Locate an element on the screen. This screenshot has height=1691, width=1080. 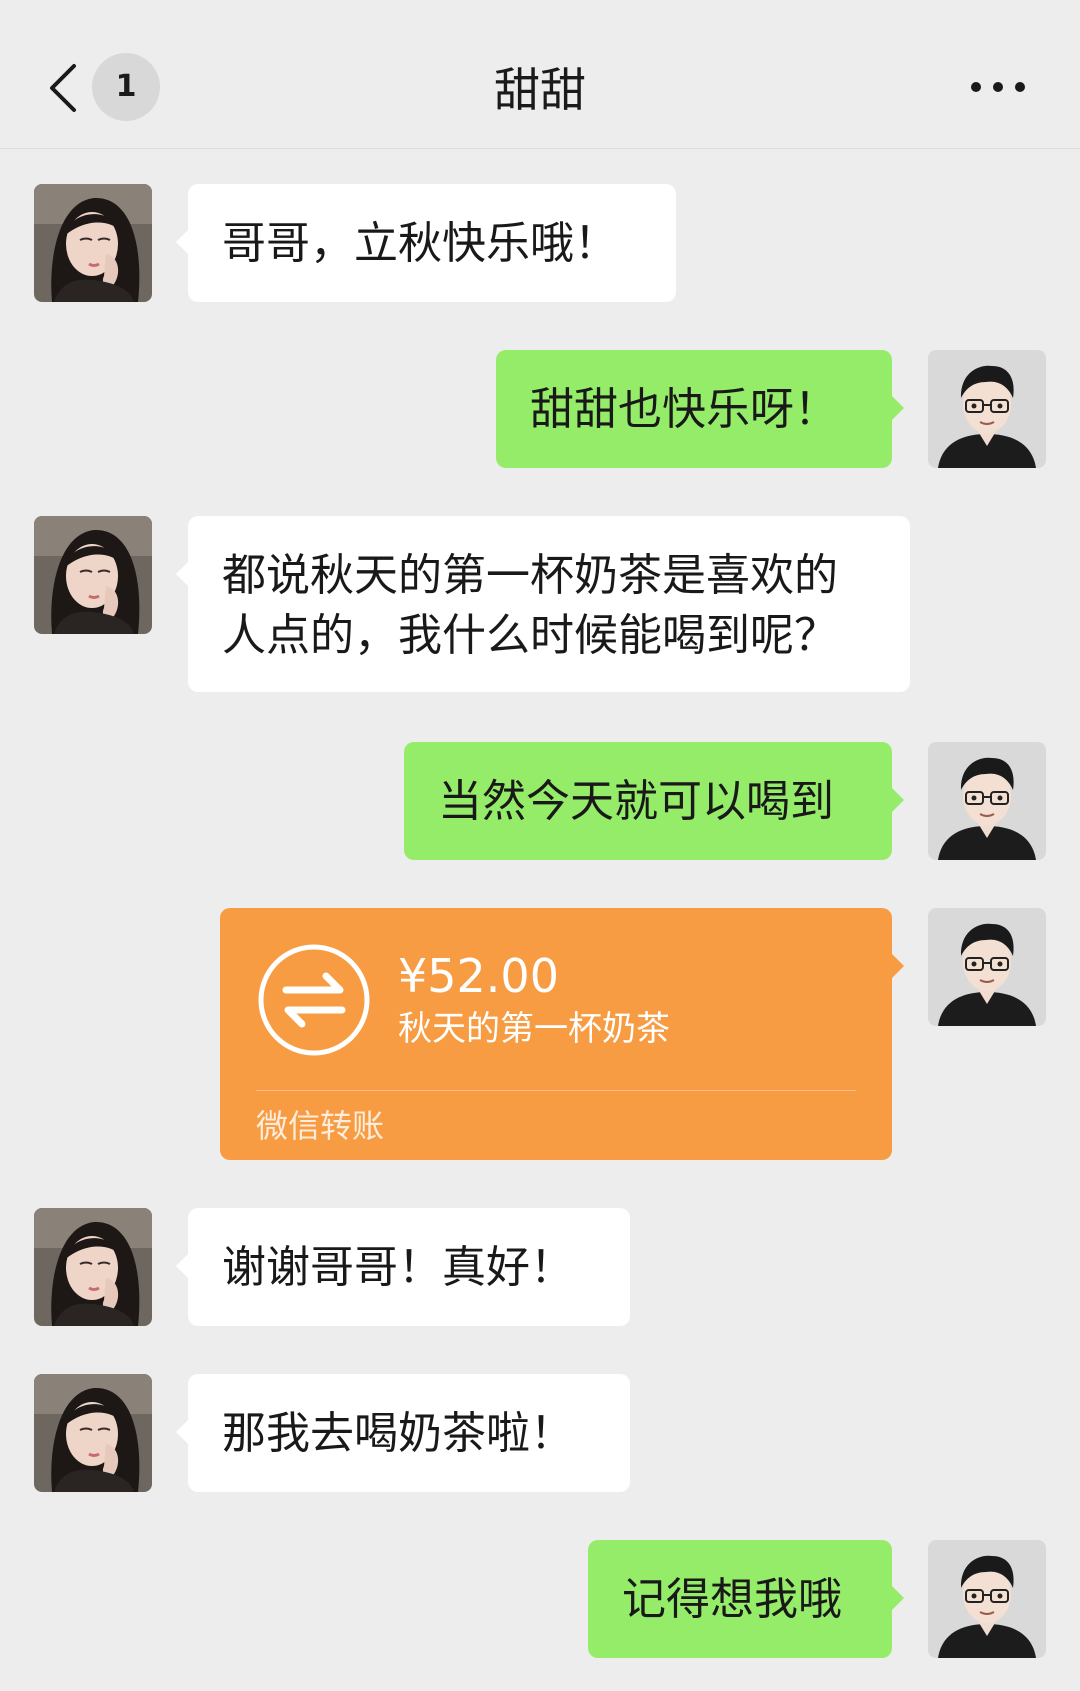
message-text: 记得想我哦 is located at coordinates (732, 1599).